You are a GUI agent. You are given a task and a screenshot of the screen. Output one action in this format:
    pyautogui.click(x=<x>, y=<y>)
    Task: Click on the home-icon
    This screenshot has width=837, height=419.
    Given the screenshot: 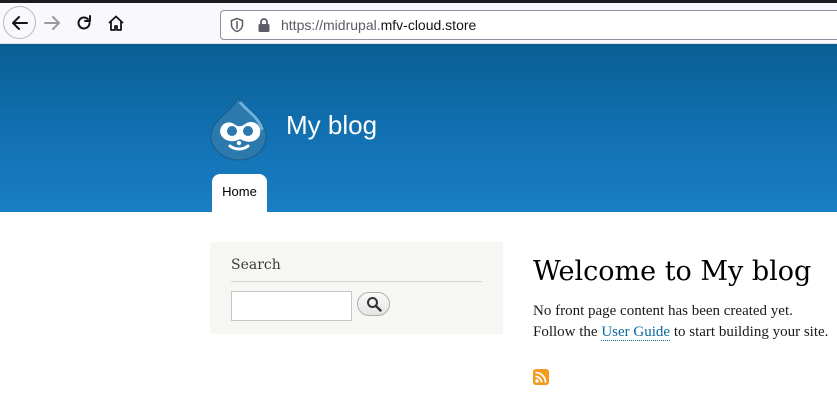 What is the action you would take?
    pyautogui.click(x=116, y=23)
    